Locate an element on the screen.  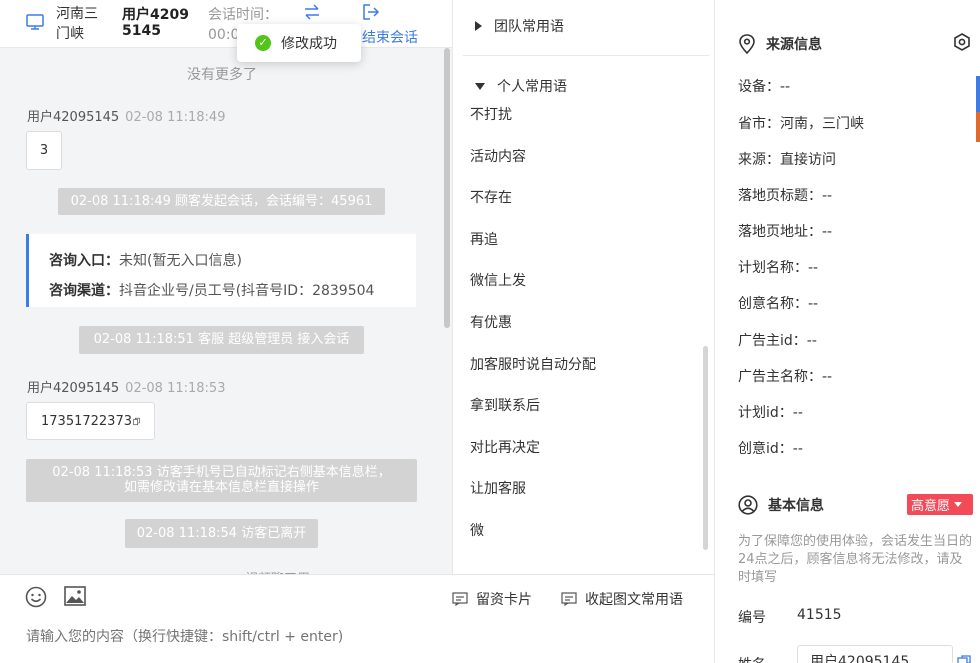
edit-notice: 为了保障您的使用体验，会话发生当日的24点之后，顾客信息将无法修改，请及时填写 is located at coordinates (855, 559).